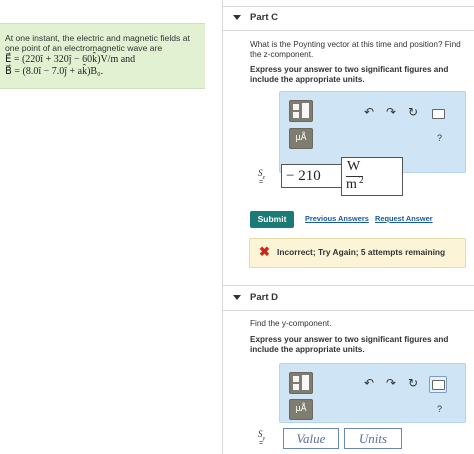 This screenshot has height=454, width=474. What do you see at coordinates (84, 48) in the screenshot?
I see `problem-text-line-2: one point of an electromagnetic wave are` at bounding box center [84, 48].